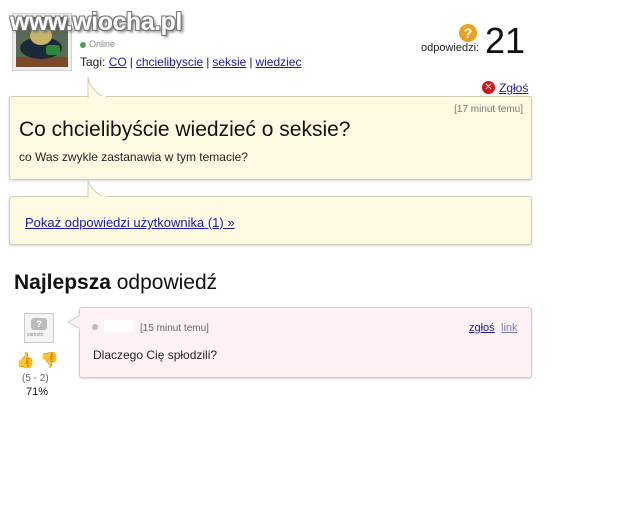 The image size is (640, 512). I want to click on status-text: Online, so click(102, 44).